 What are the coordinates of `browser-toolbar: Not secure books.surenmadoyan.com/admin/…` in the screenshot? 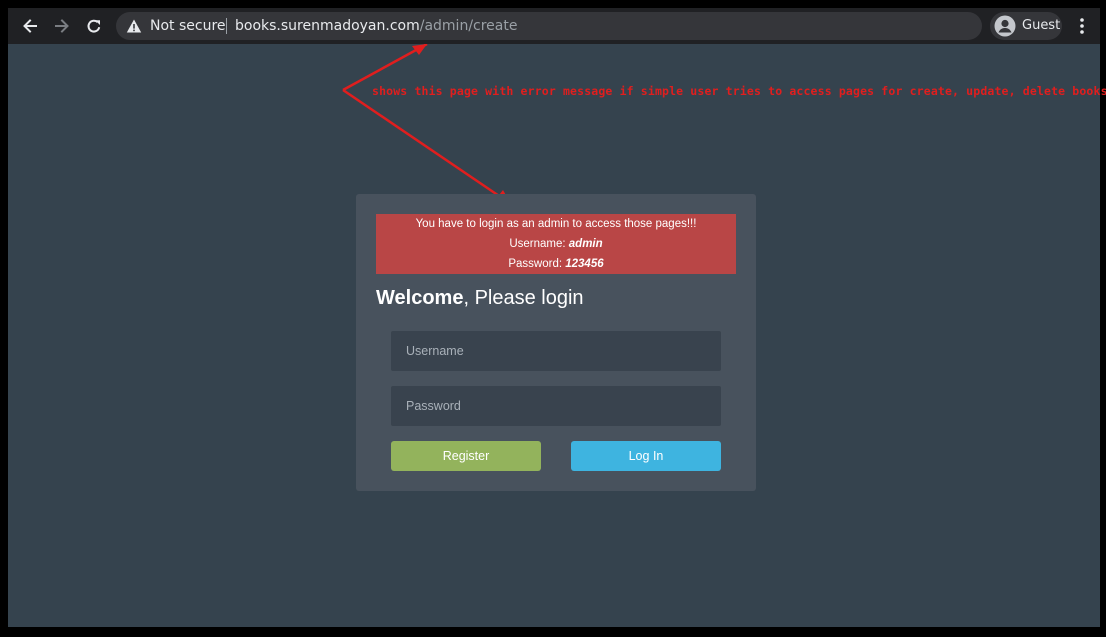 It's located at (554, 26).